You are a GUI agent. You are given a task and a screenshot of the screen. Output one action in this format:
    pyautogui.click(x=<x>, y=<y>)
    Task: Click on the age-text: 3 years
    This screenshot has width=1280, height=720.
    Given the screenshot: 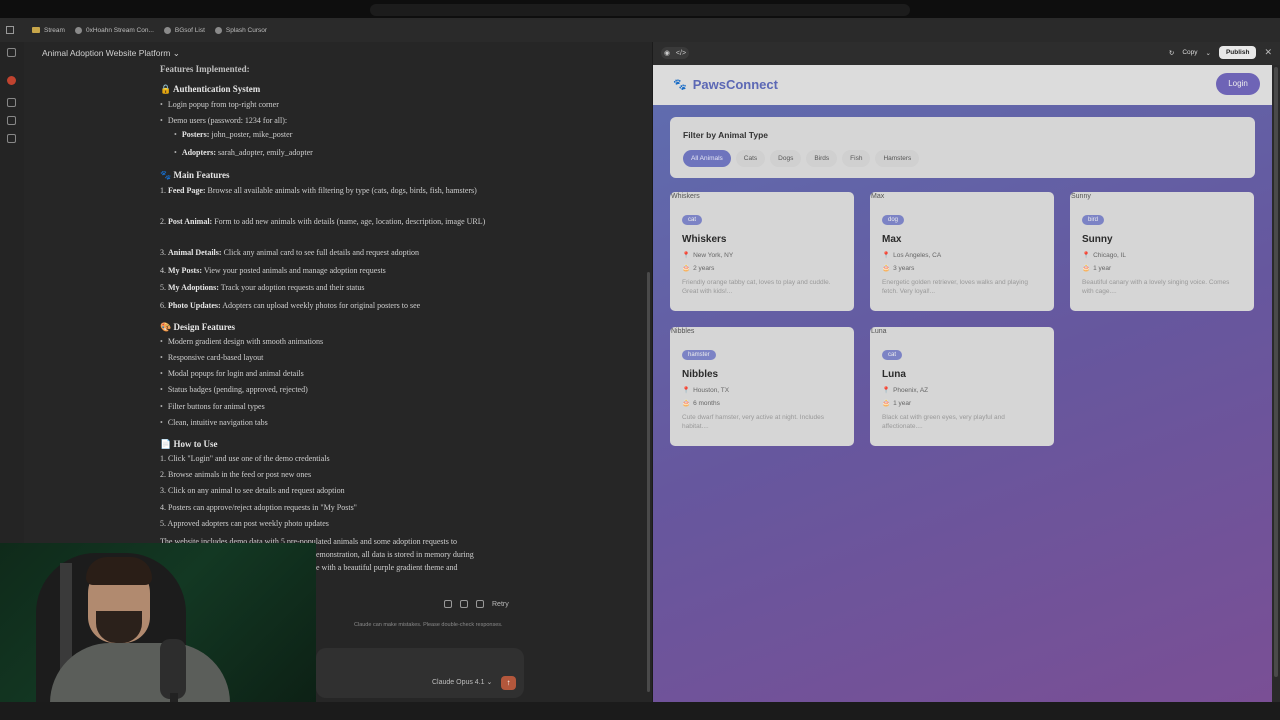 What is the action you would take?
    pyautogui.click(x=904, y=268)
    